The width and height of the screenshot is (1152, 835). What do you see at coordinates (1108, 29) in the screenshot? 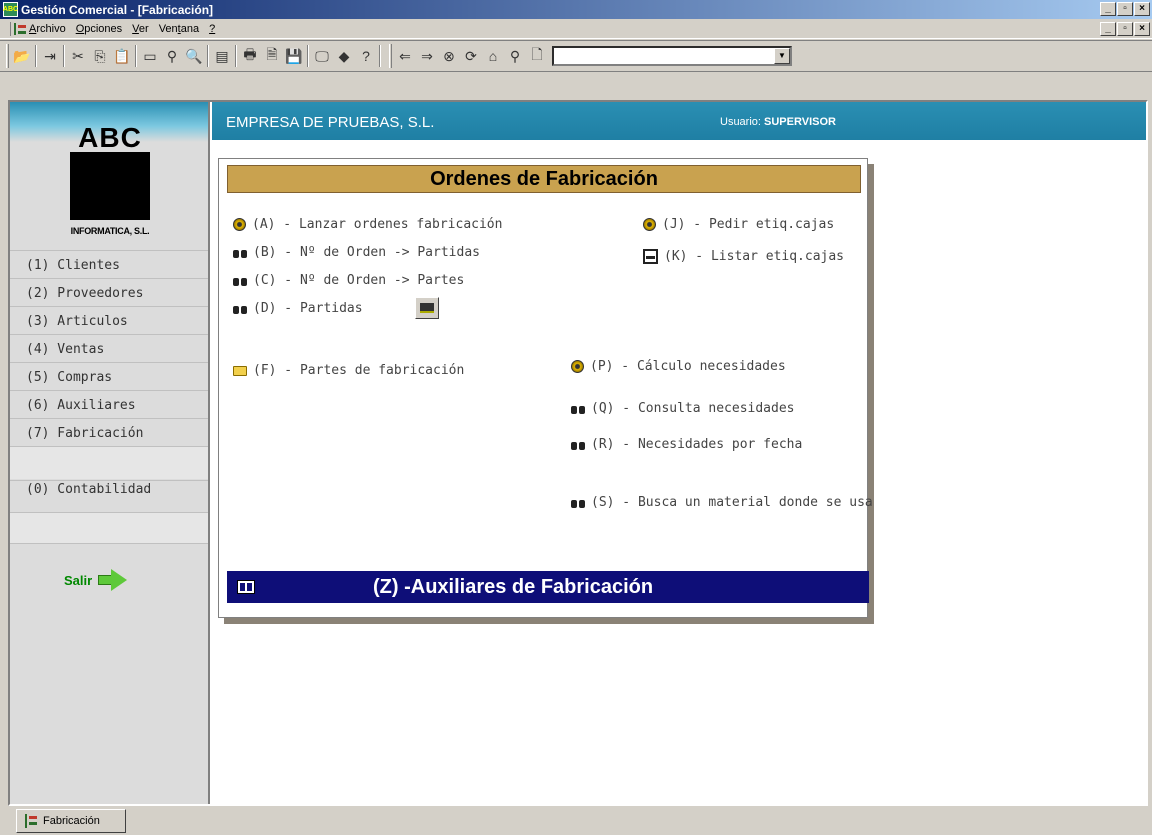
I see `mdi-minimize-button: _` at bounding box center [1108, 29].